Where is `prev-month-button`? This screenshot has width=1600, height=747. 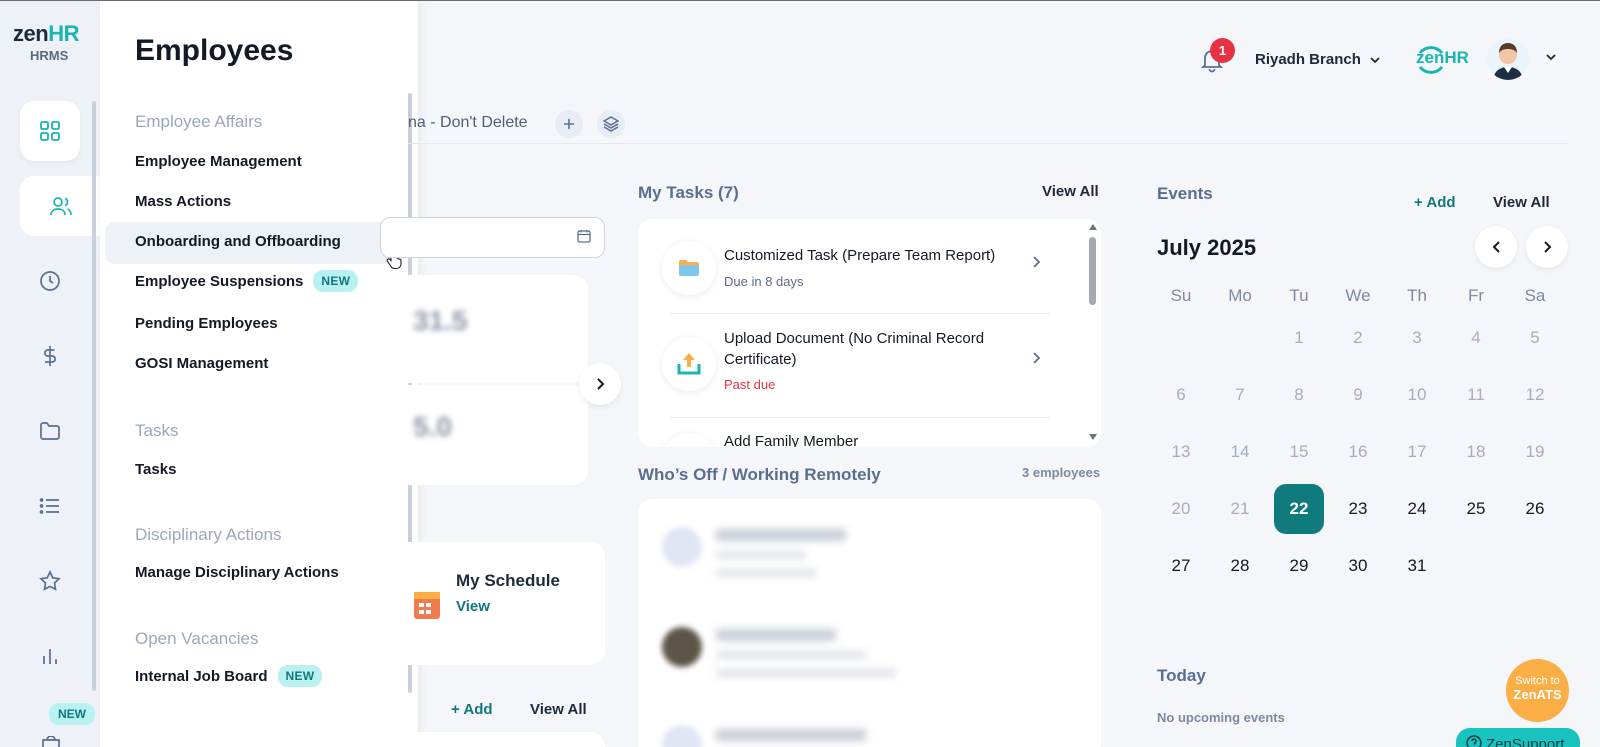
prev-month-button is located at coordinates (1496, 247).